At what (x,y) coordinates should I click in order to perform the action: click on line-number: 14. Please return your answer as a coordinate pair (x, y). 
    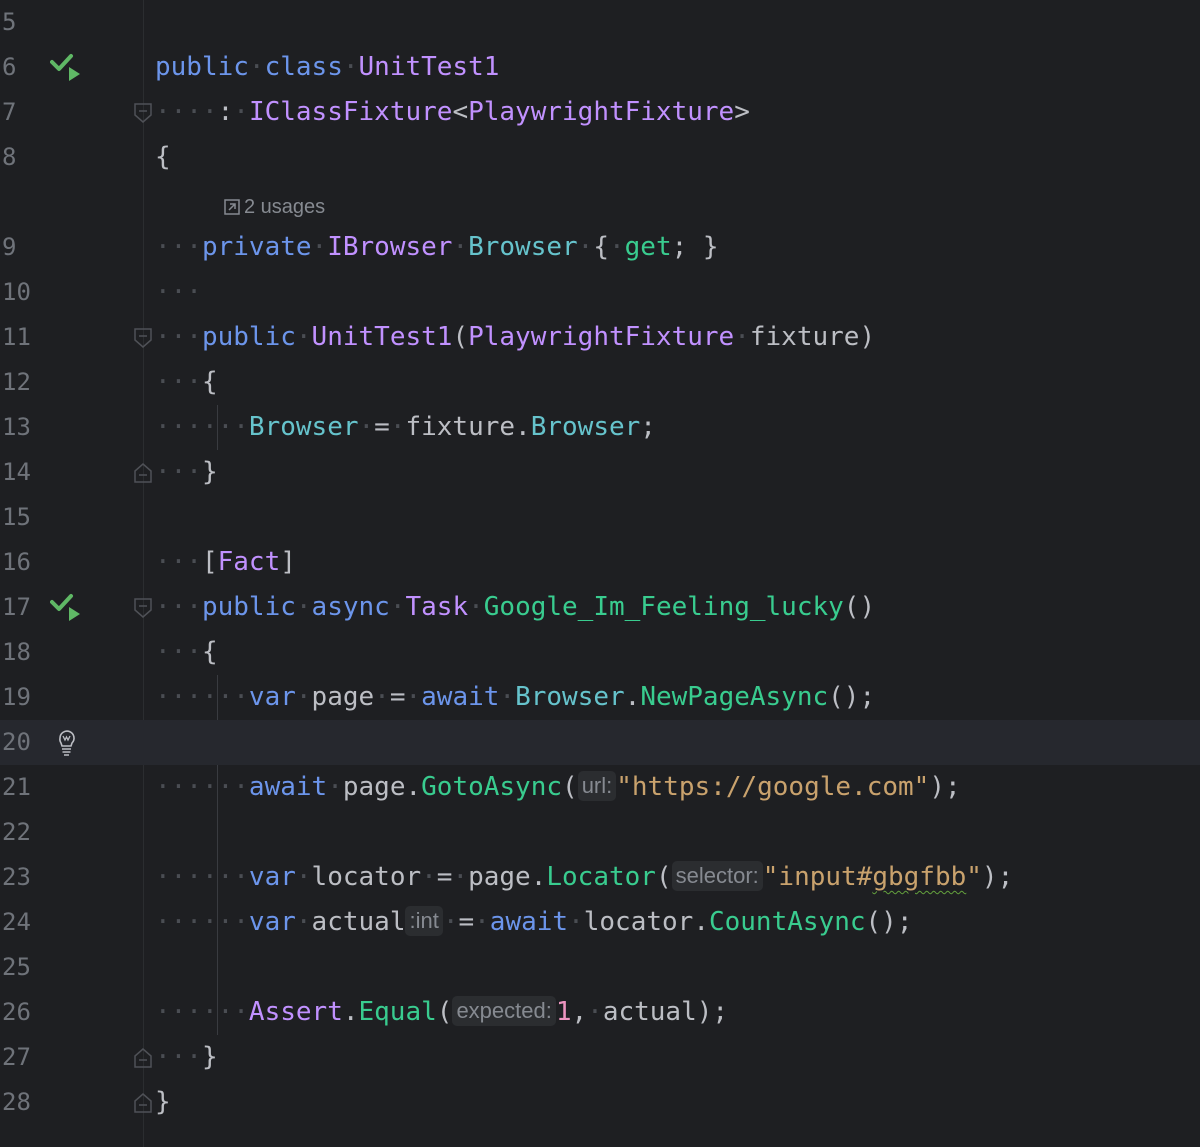
    Looking at the image, I should click on (19, 472).